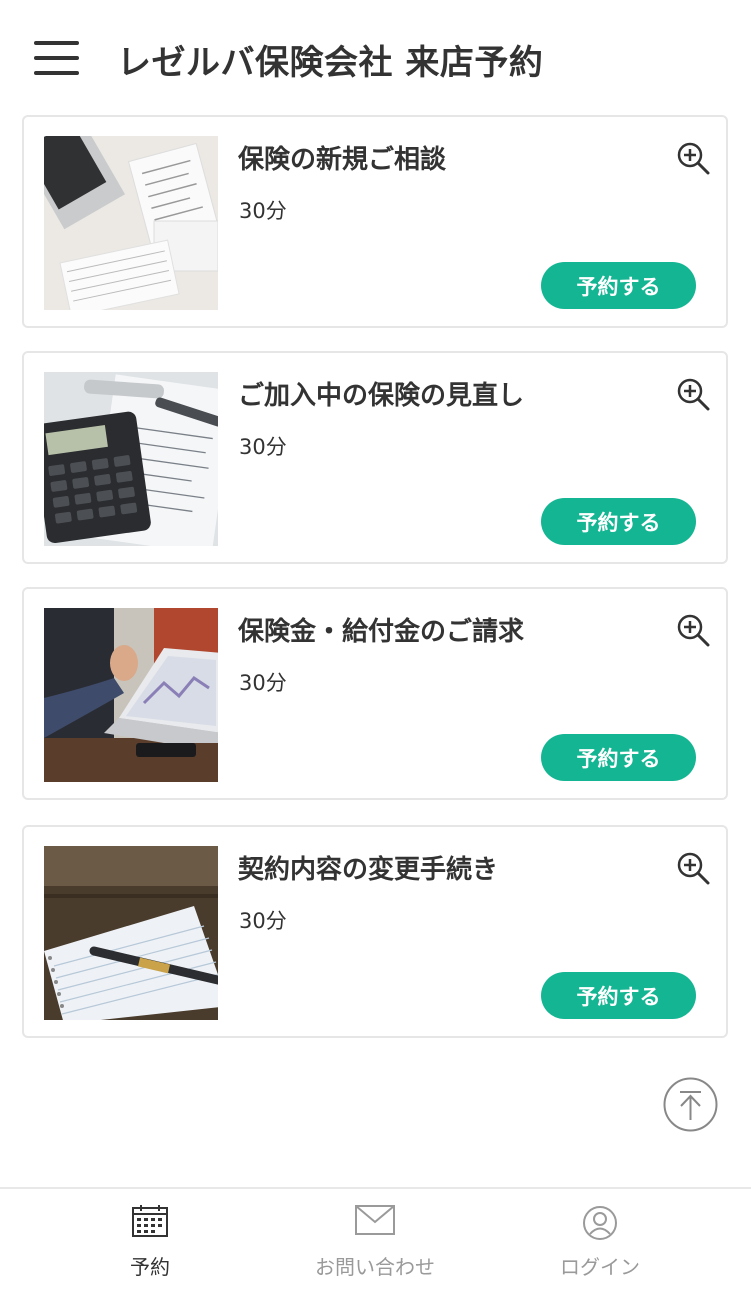  Describe the element at coordinates (150, 1221) in the screenshot. I see `calendar-icon` at that location.